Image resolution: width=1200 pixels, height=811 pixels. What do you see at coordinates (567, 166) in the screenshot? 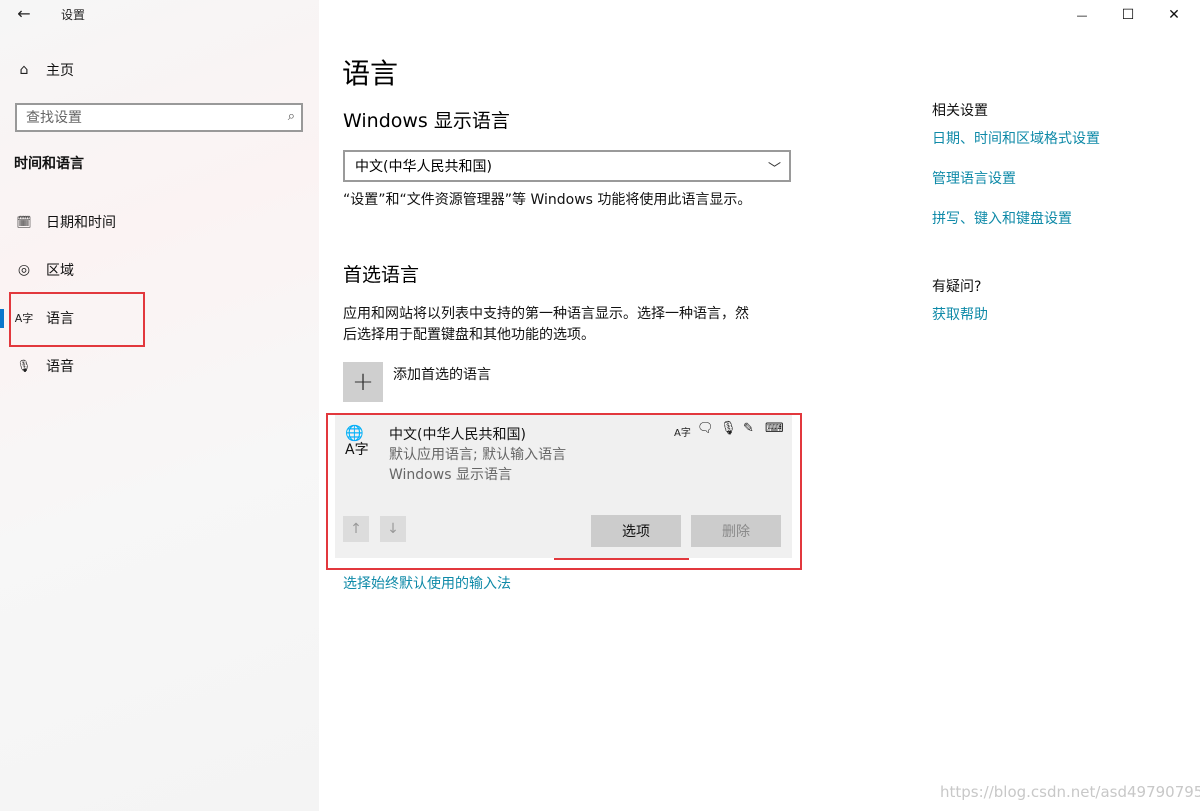
I see `display-language-select: 中文(中华人民共和国) ﹀` at bounding box center [567, 166].